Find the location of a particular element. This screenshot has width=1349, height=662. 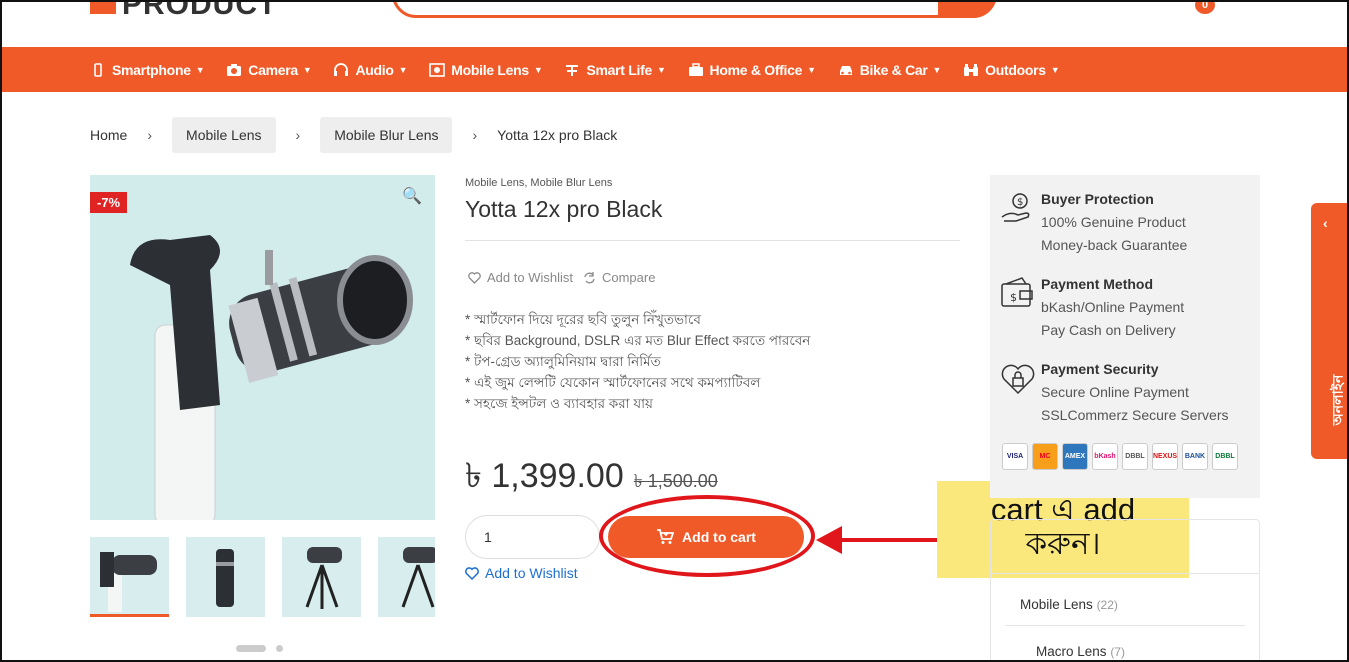

buyer-protection-line: 100% Genuine Product is located at coordinates (1113, 222).